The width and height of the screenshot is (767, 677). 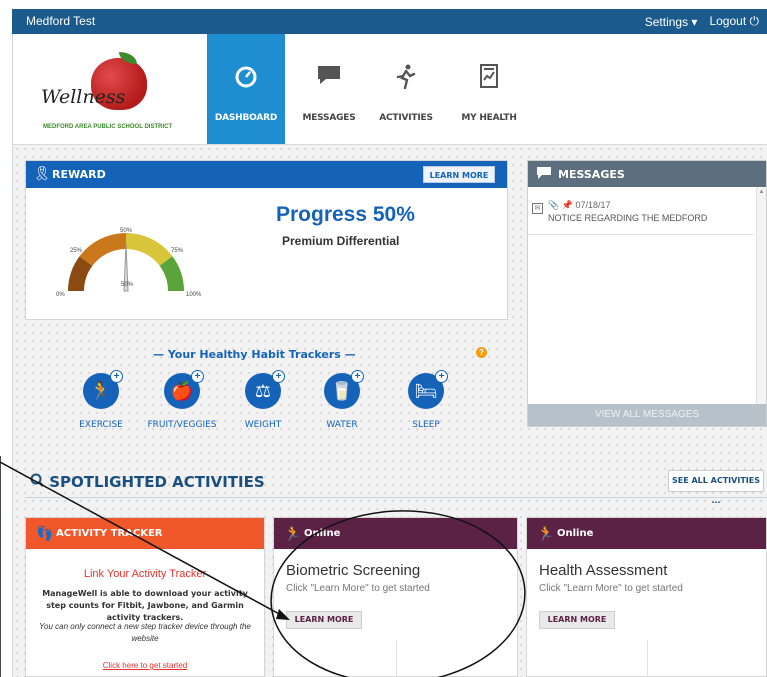 I want to click on messages-header: MESSAGES, so click(x=647, y=174).